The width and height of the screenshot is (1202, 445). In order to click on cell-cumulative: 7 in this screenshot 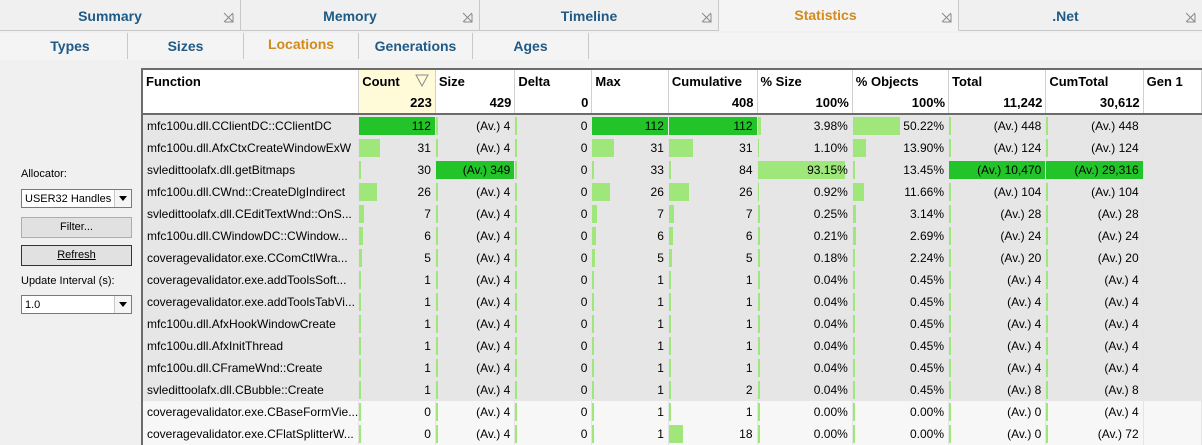, I will do `click(713, 214)`.